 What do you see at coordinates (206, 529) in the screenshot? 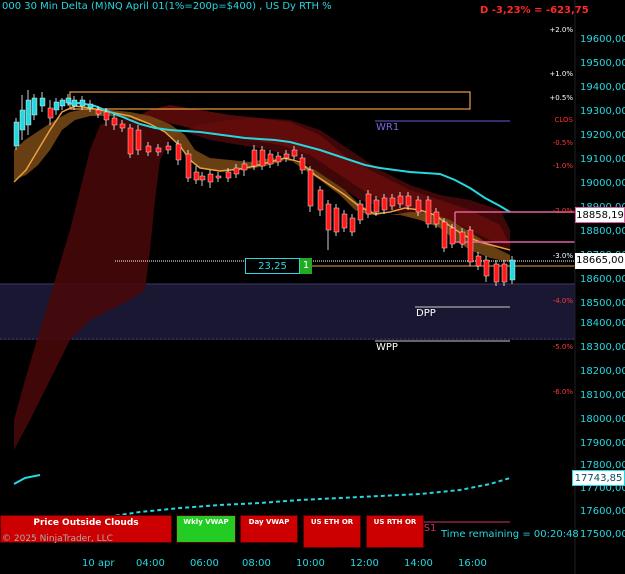
I see `weekly-vwap-button: Wkly VWAP` at bounding box center [206, 529].